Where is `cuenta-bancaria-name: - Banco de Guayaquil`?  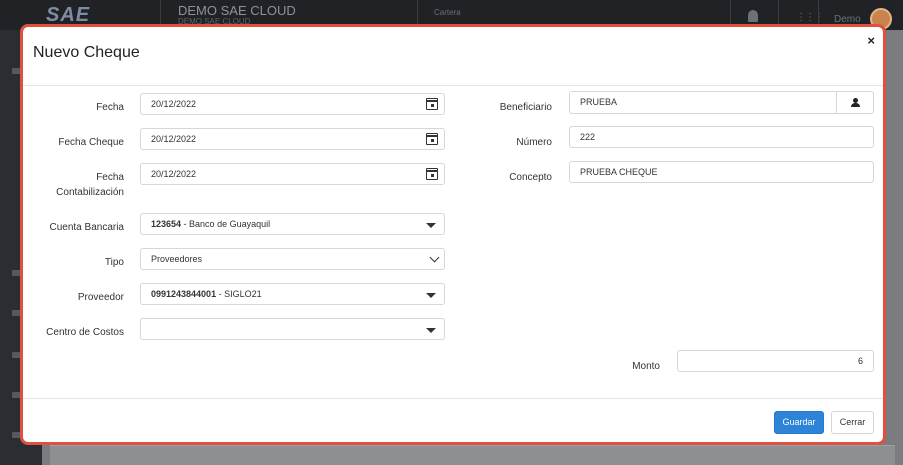 cuenta-bancaria-name: - Banco de Guayaquil is located at coordinates (226, 224).